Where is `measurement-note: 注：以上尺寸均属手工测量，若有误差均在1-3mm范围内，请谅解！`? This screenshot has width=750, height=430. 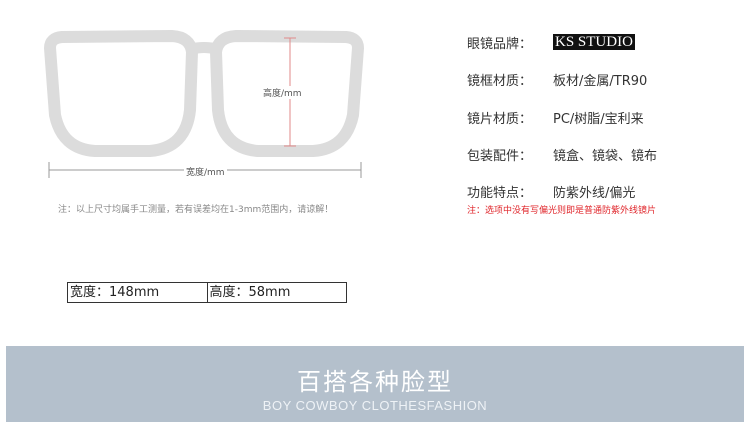 measurement-note: 注：以上尺寸均属手工测量，若有误差均在1-3mm范围内，请谅解！ is located at coordinates (196, 210).